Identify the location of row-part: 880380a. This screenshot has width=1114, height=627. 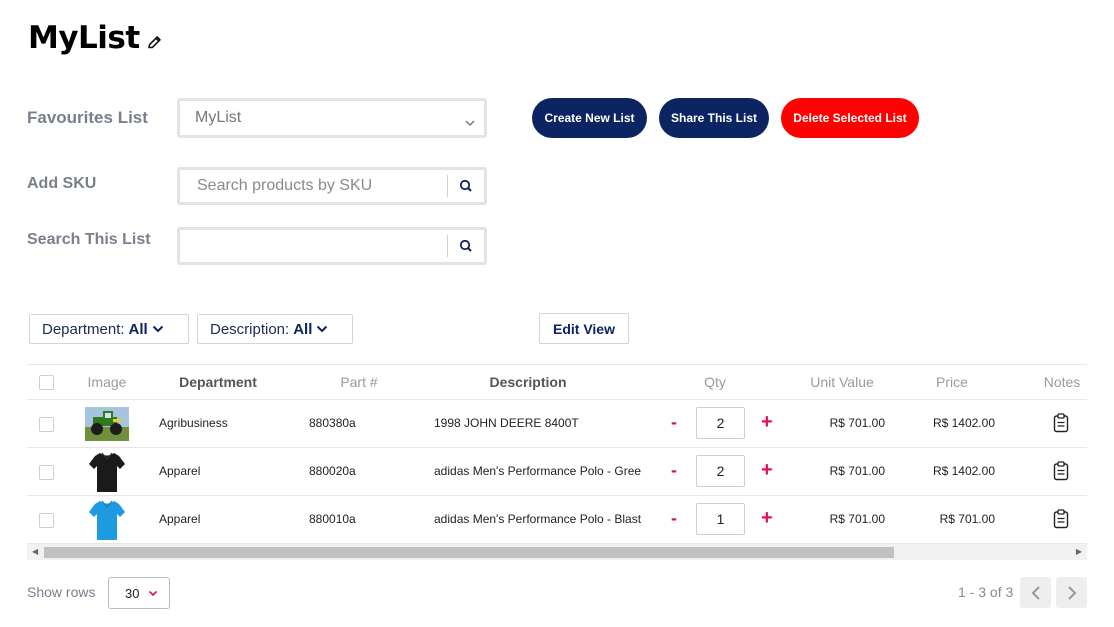
(332, 423).